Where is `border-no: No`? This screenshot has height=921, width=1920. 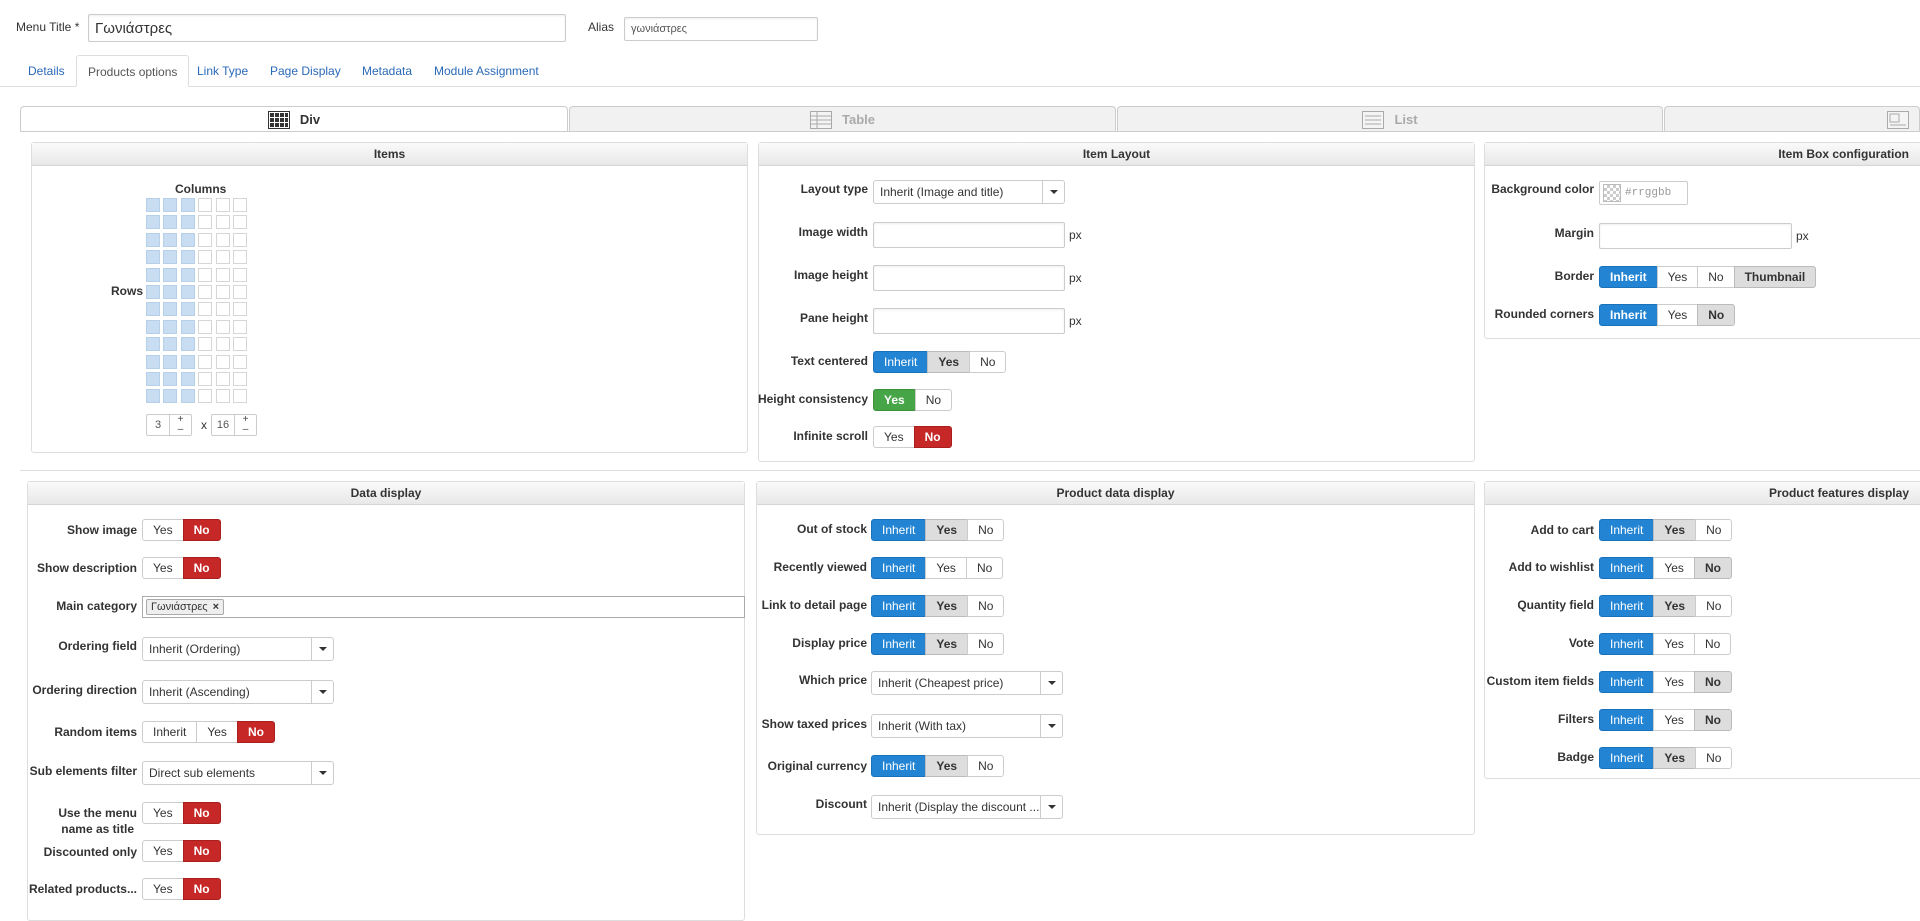
border-no: No is located at coordinates (1716, 277).